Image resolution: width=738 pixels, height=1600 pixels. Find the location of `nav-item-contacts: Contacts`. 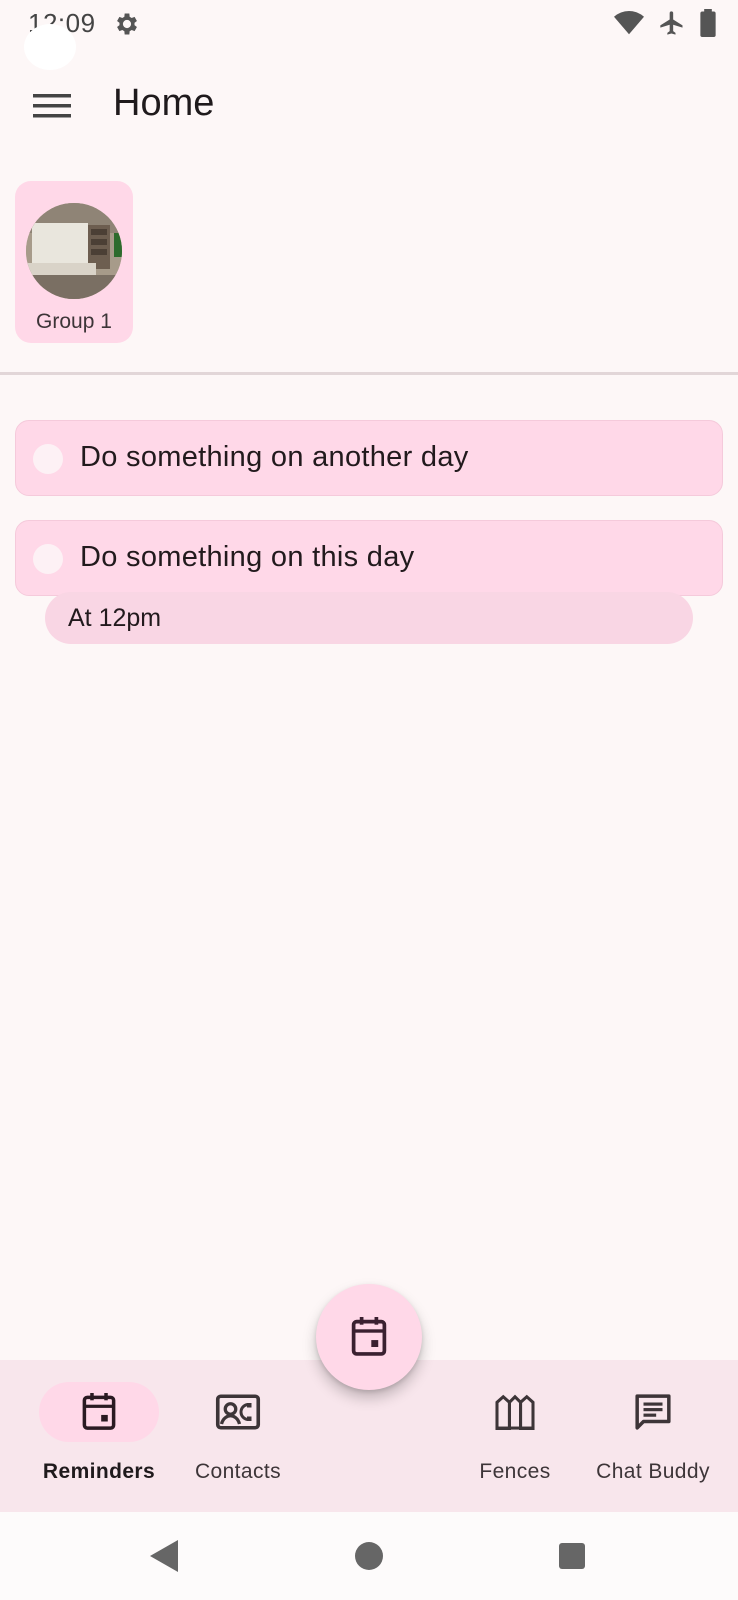

nav-item-contacts: Contacts is located at coordinates (238, 1436).